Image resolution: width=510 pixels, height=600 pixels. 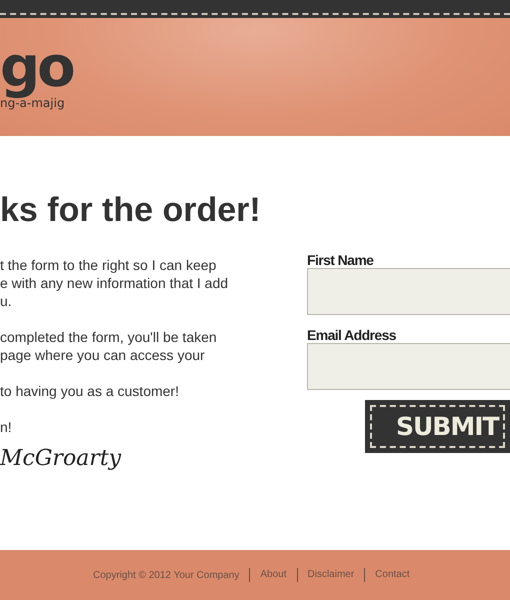 I want to click on paragraph-line: n!, so click(x=6, y=427).